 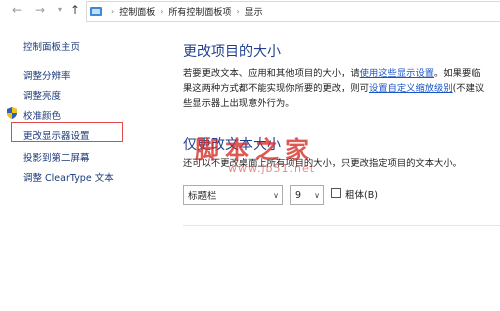 What do you see at coordinates (137, 11) in the screenshot?
I see `breadcrumb-control-panel: 控制面板` at bounding box center [137, 11].